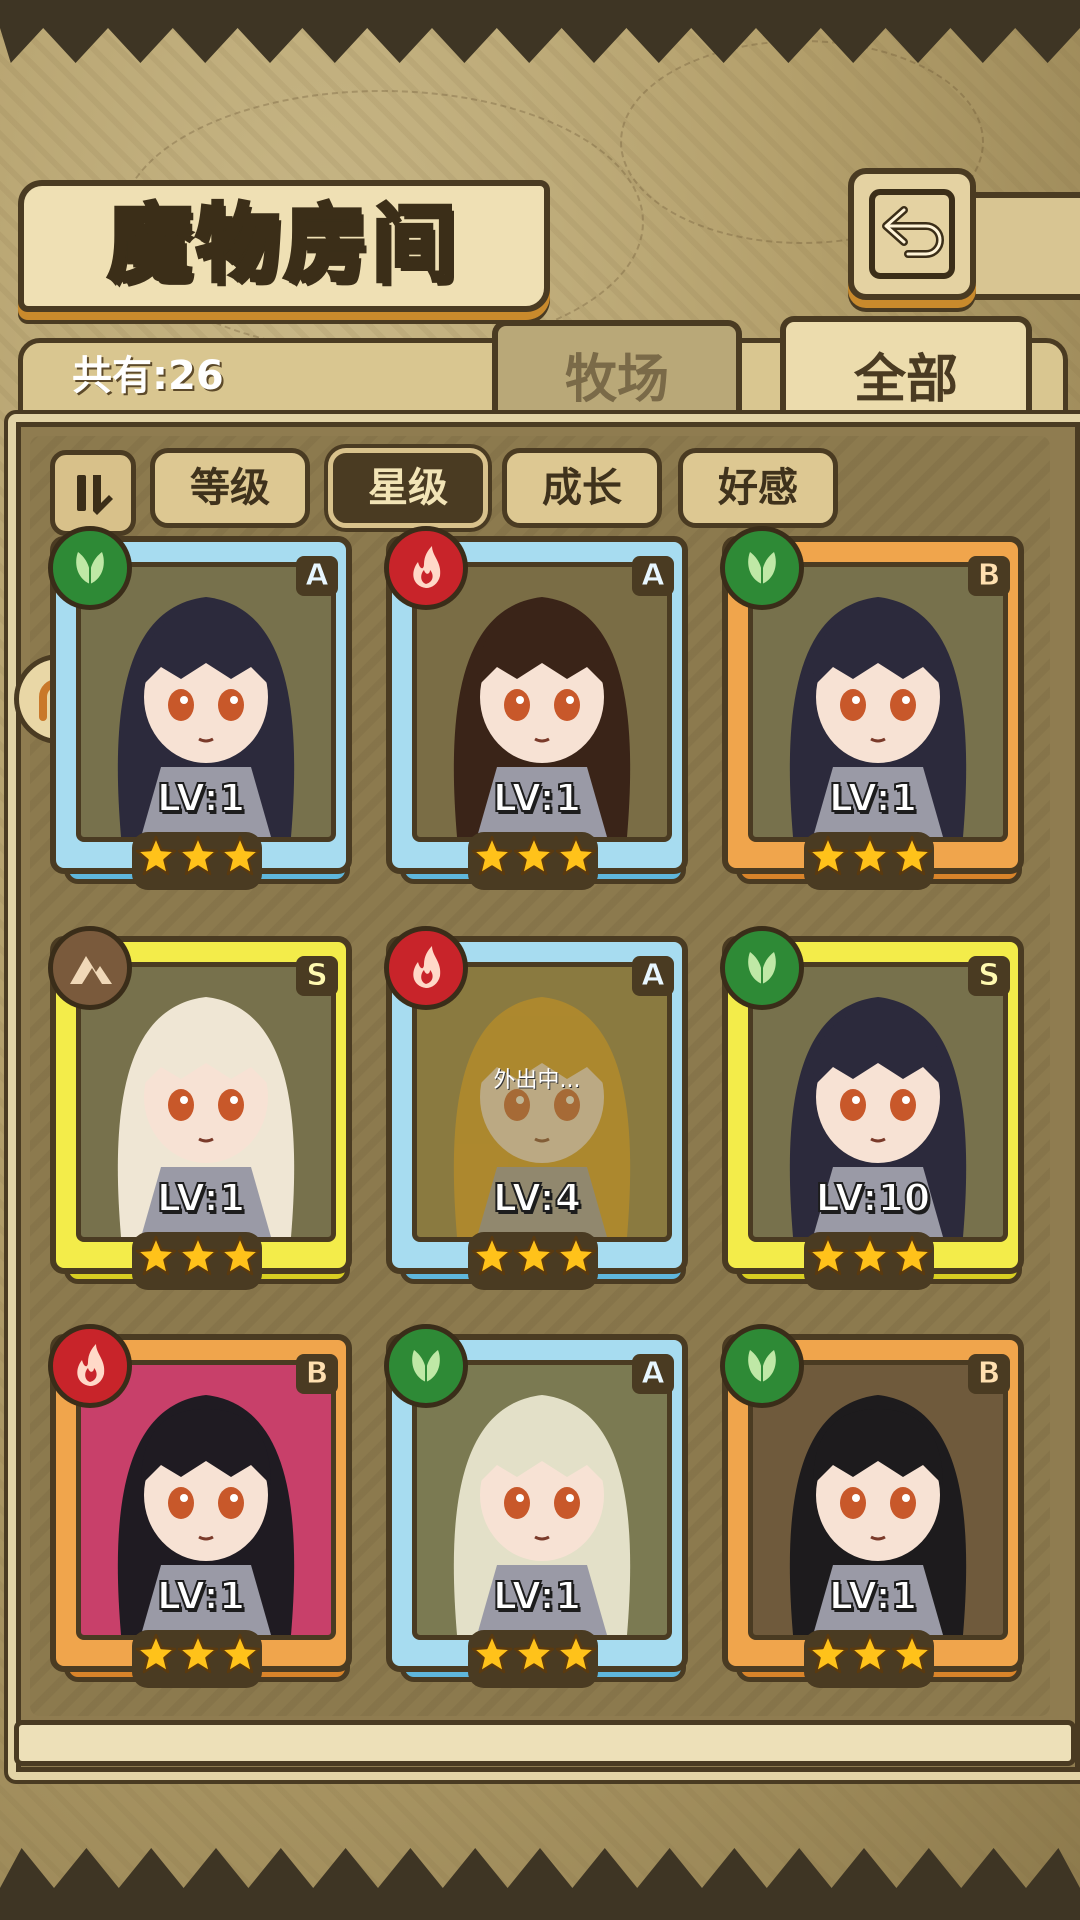 The width and height of the screenshot is (1080, 1920). I want to click on monster-level: LV:10, so click(873, 1198).